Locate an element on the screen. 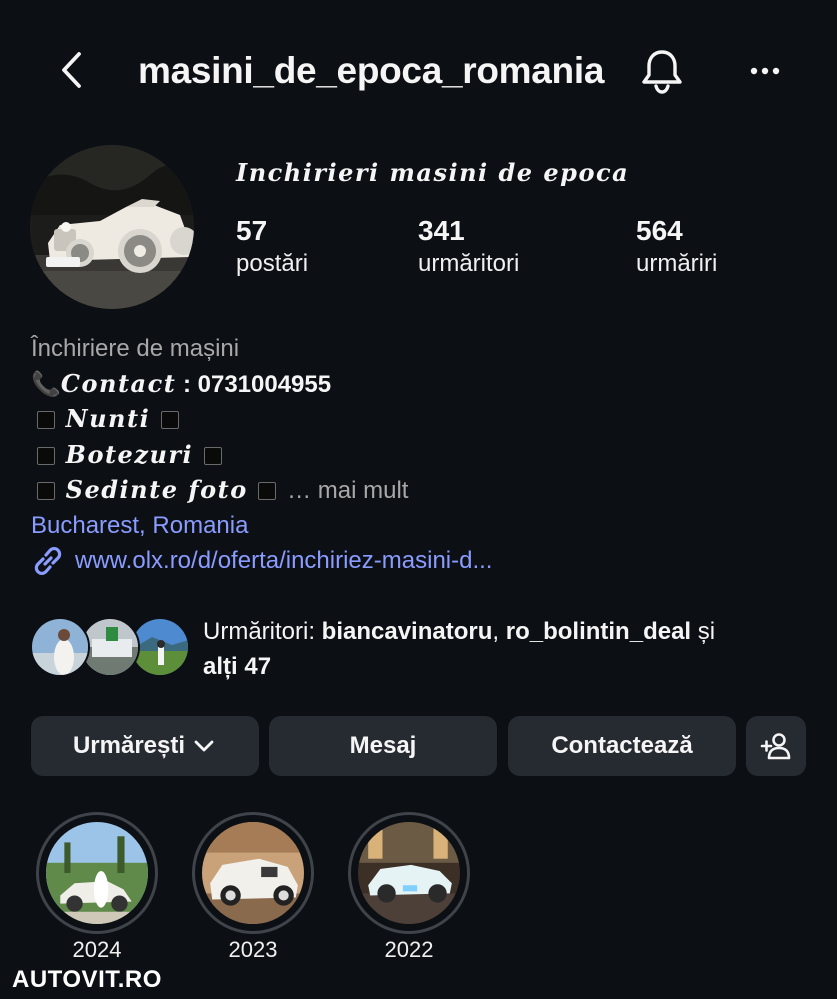  message-button: Mesaj is located at coordinates (383, 746).